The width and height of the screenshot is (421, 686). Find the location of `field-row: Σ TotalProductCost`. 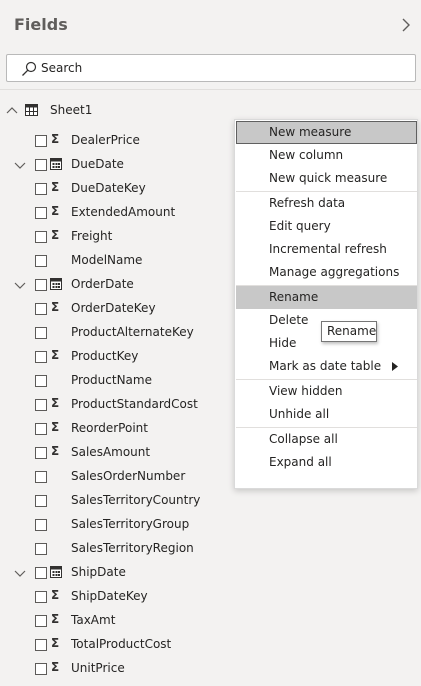

field-row: Σ TotalProductCost is located at coordinates (210, 645).